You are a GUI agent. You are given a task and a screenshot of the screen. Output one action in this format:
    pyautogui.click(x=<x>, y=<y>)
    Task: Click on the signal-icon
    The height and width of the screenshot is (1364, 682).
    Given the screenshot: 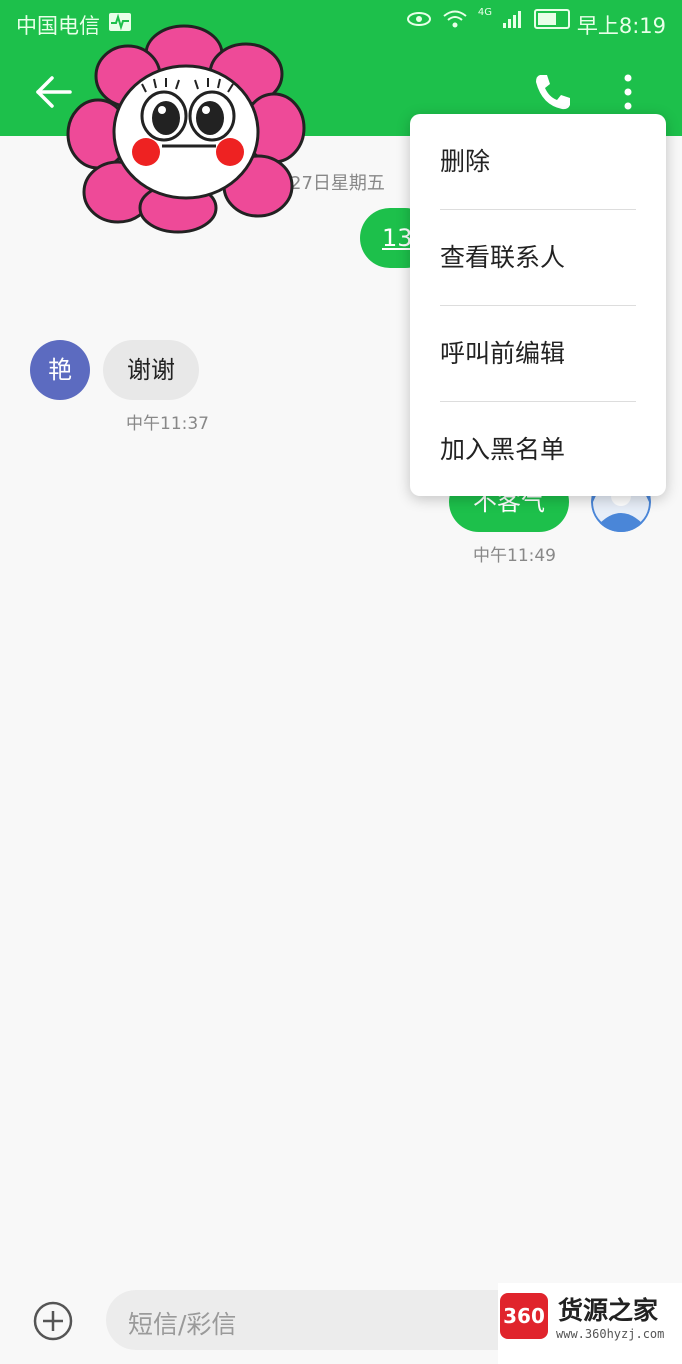 What is the action you would take?
    pyautogui.click(x=512, y=19)
    